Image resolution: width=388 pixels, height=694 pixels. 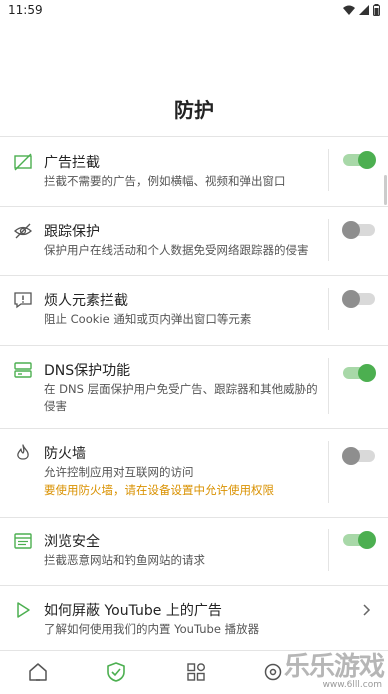 I want to click on ad-blocking-row: 广告拦截 拦截不需要的广告，例如横幅、视频和弹出窗口, so click(x=194, y=171).